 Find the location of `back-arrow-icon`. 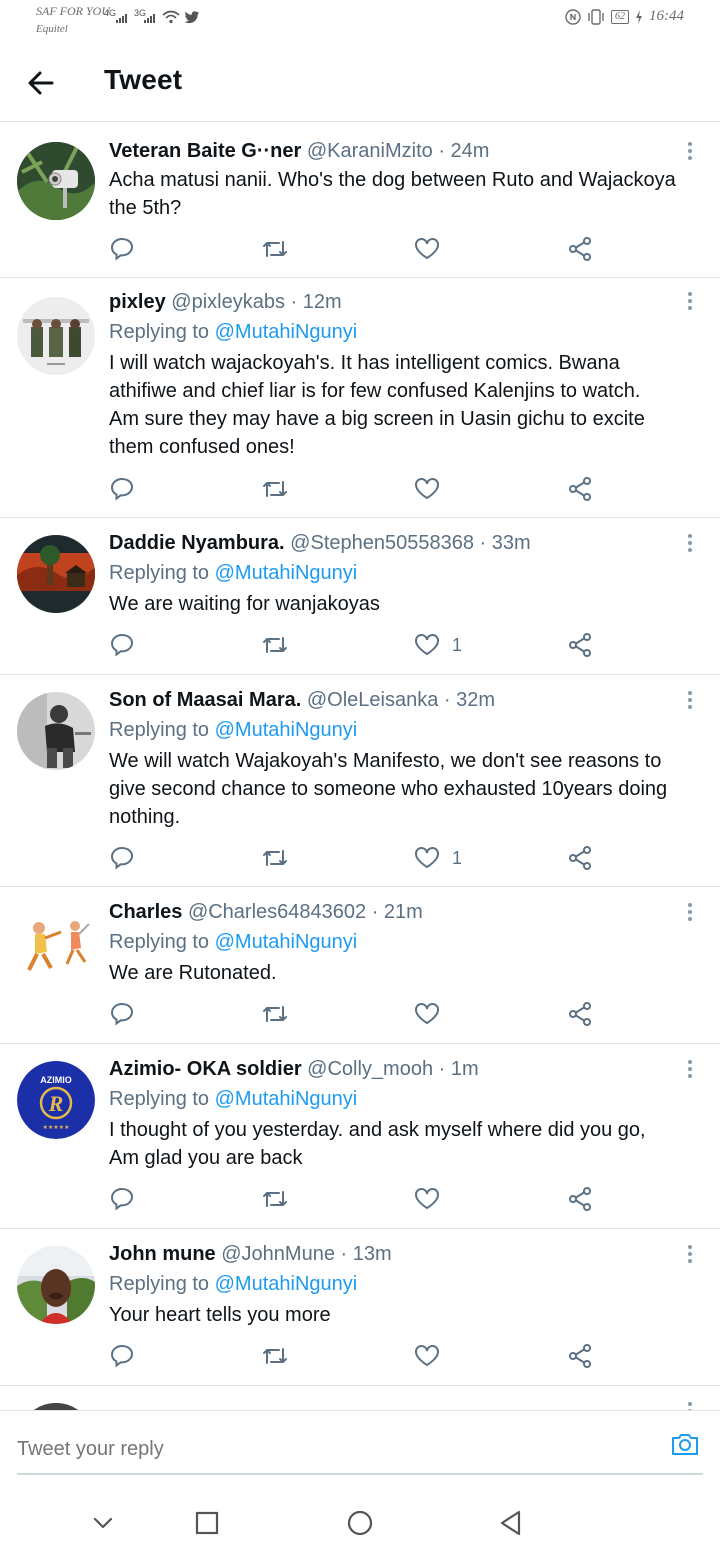

back-arrow-icon is located at coordinates (41, 83).